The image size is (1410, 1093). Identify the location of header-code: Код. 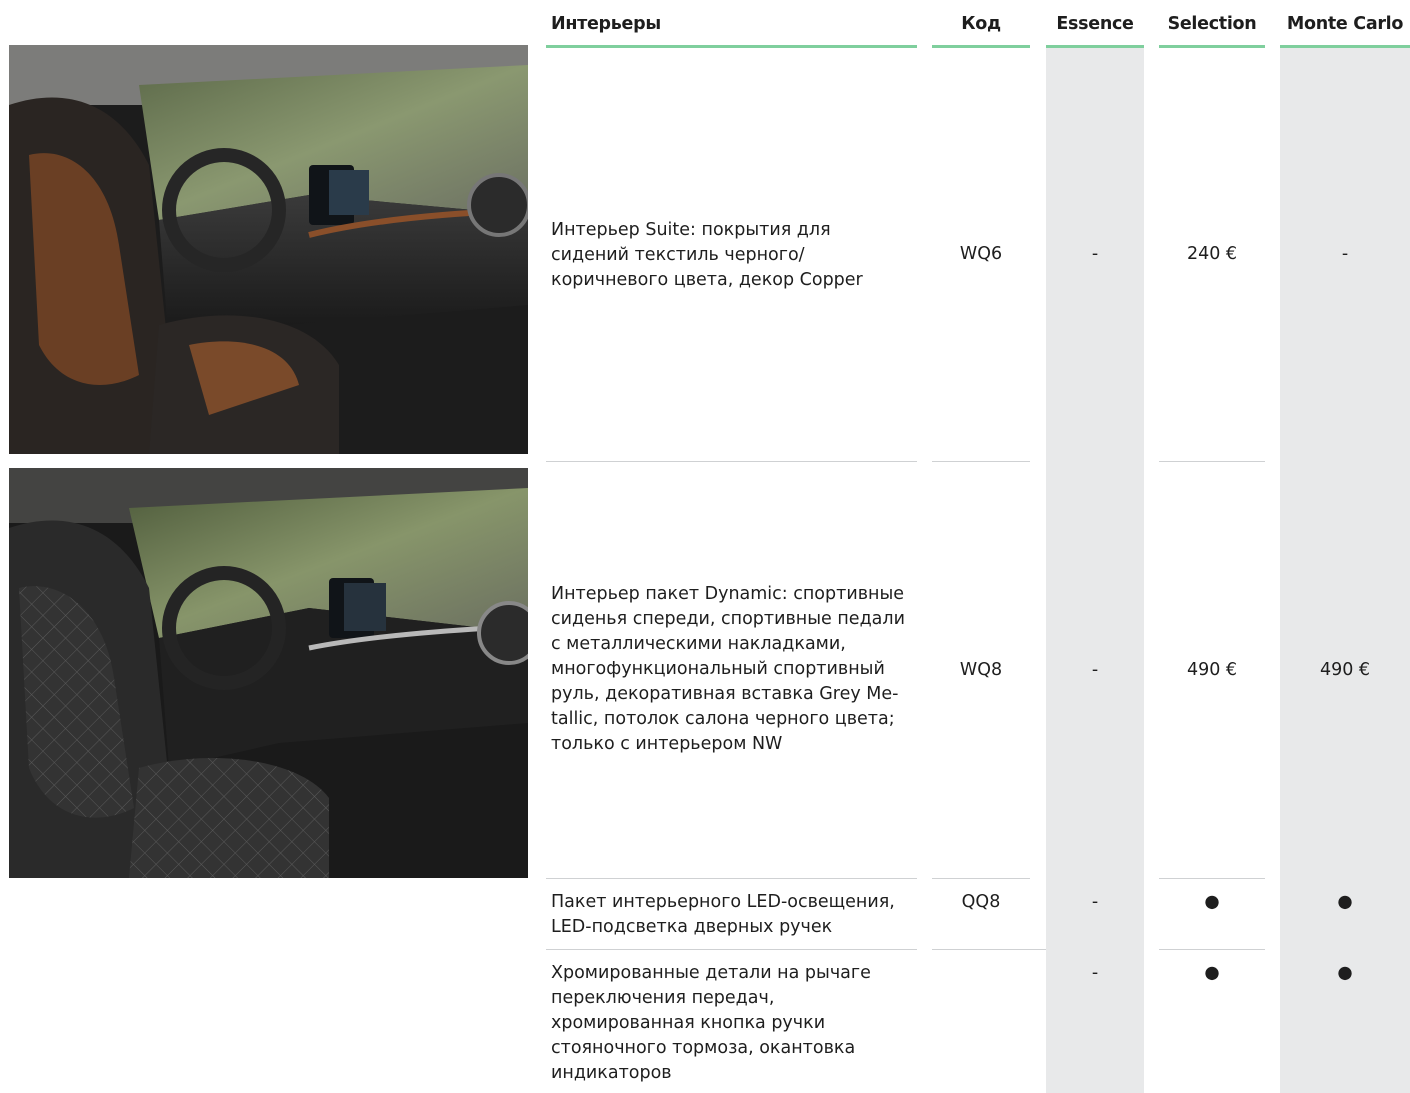
(981, 24).